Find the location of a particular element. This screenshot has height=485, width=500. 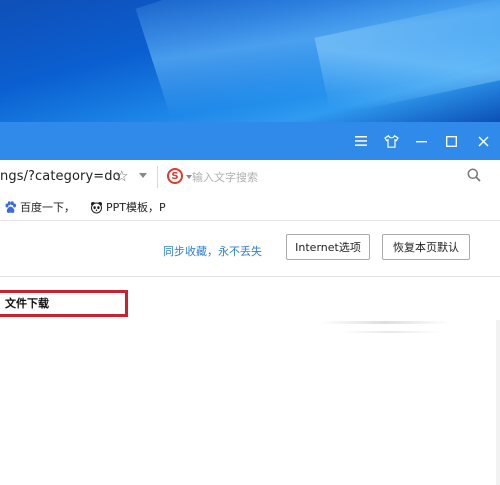

panda-icon is located at coordinates (96, 207).